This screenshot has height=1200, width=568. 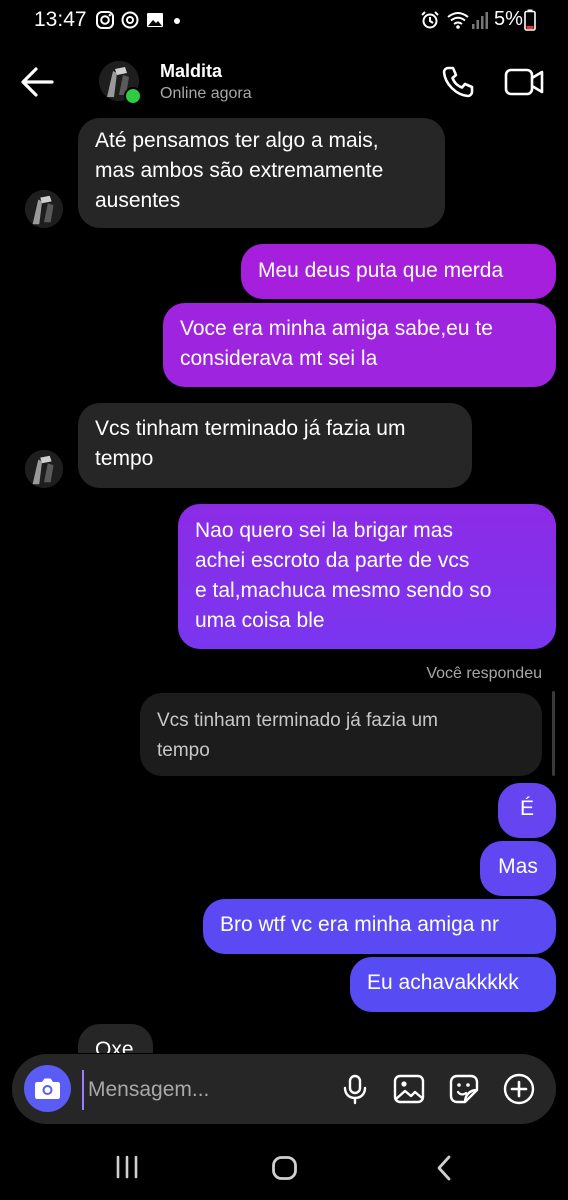 What do you see at coordinates (527, 810) in the screenshot?
I see `message-bubble-outgoing: É` at bounding box center [527, 810].